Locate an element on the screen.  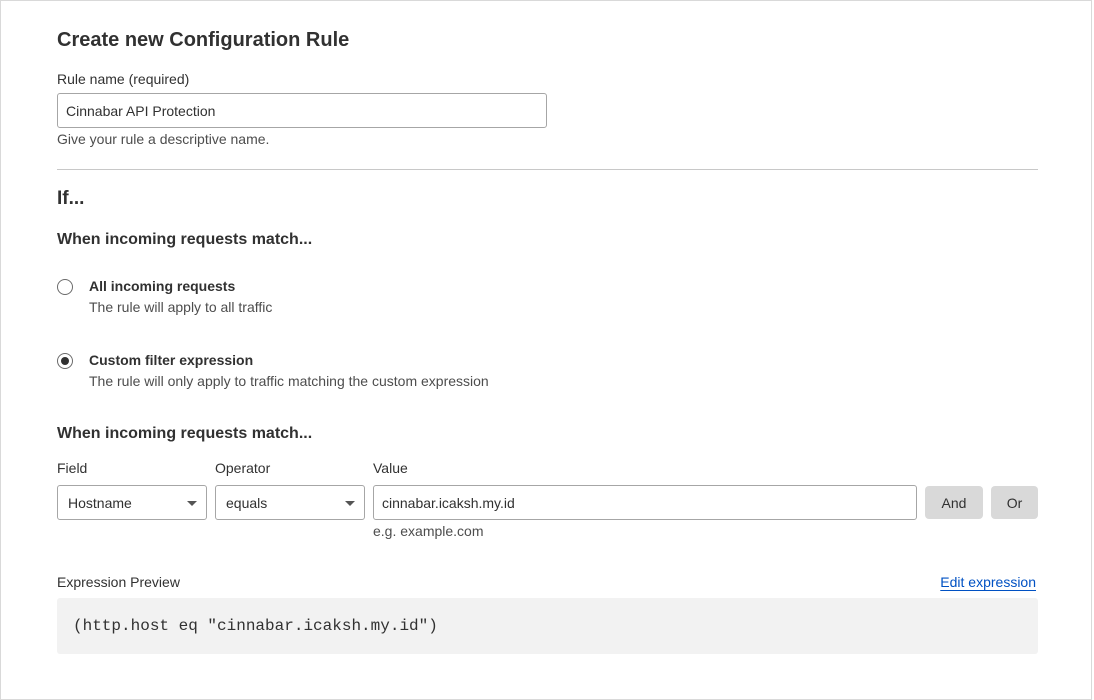
or-button: Or is located at coordinates (1014, 502).